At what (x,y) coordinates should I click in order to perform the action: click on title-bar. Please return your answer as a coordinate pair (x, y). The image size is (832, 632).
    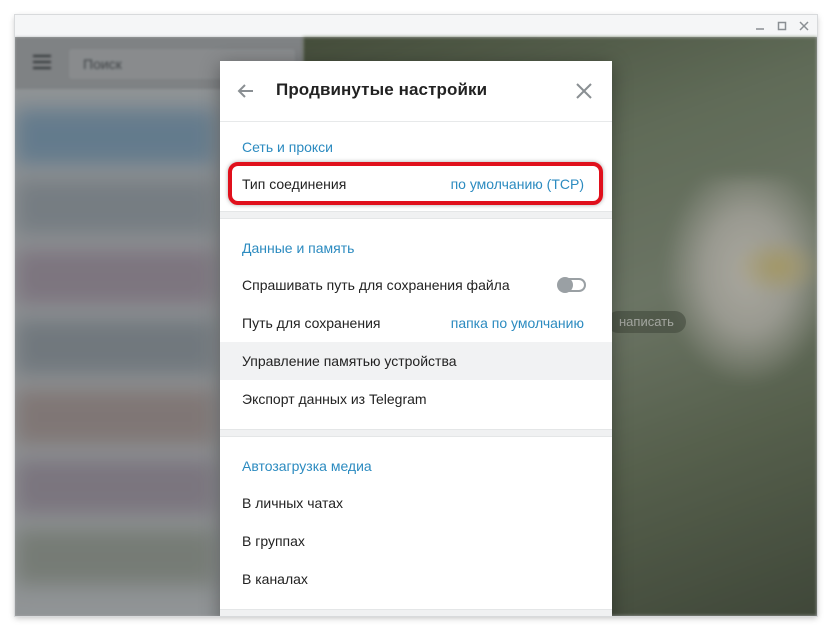
    Looking at the image, I should click on (416, 26).